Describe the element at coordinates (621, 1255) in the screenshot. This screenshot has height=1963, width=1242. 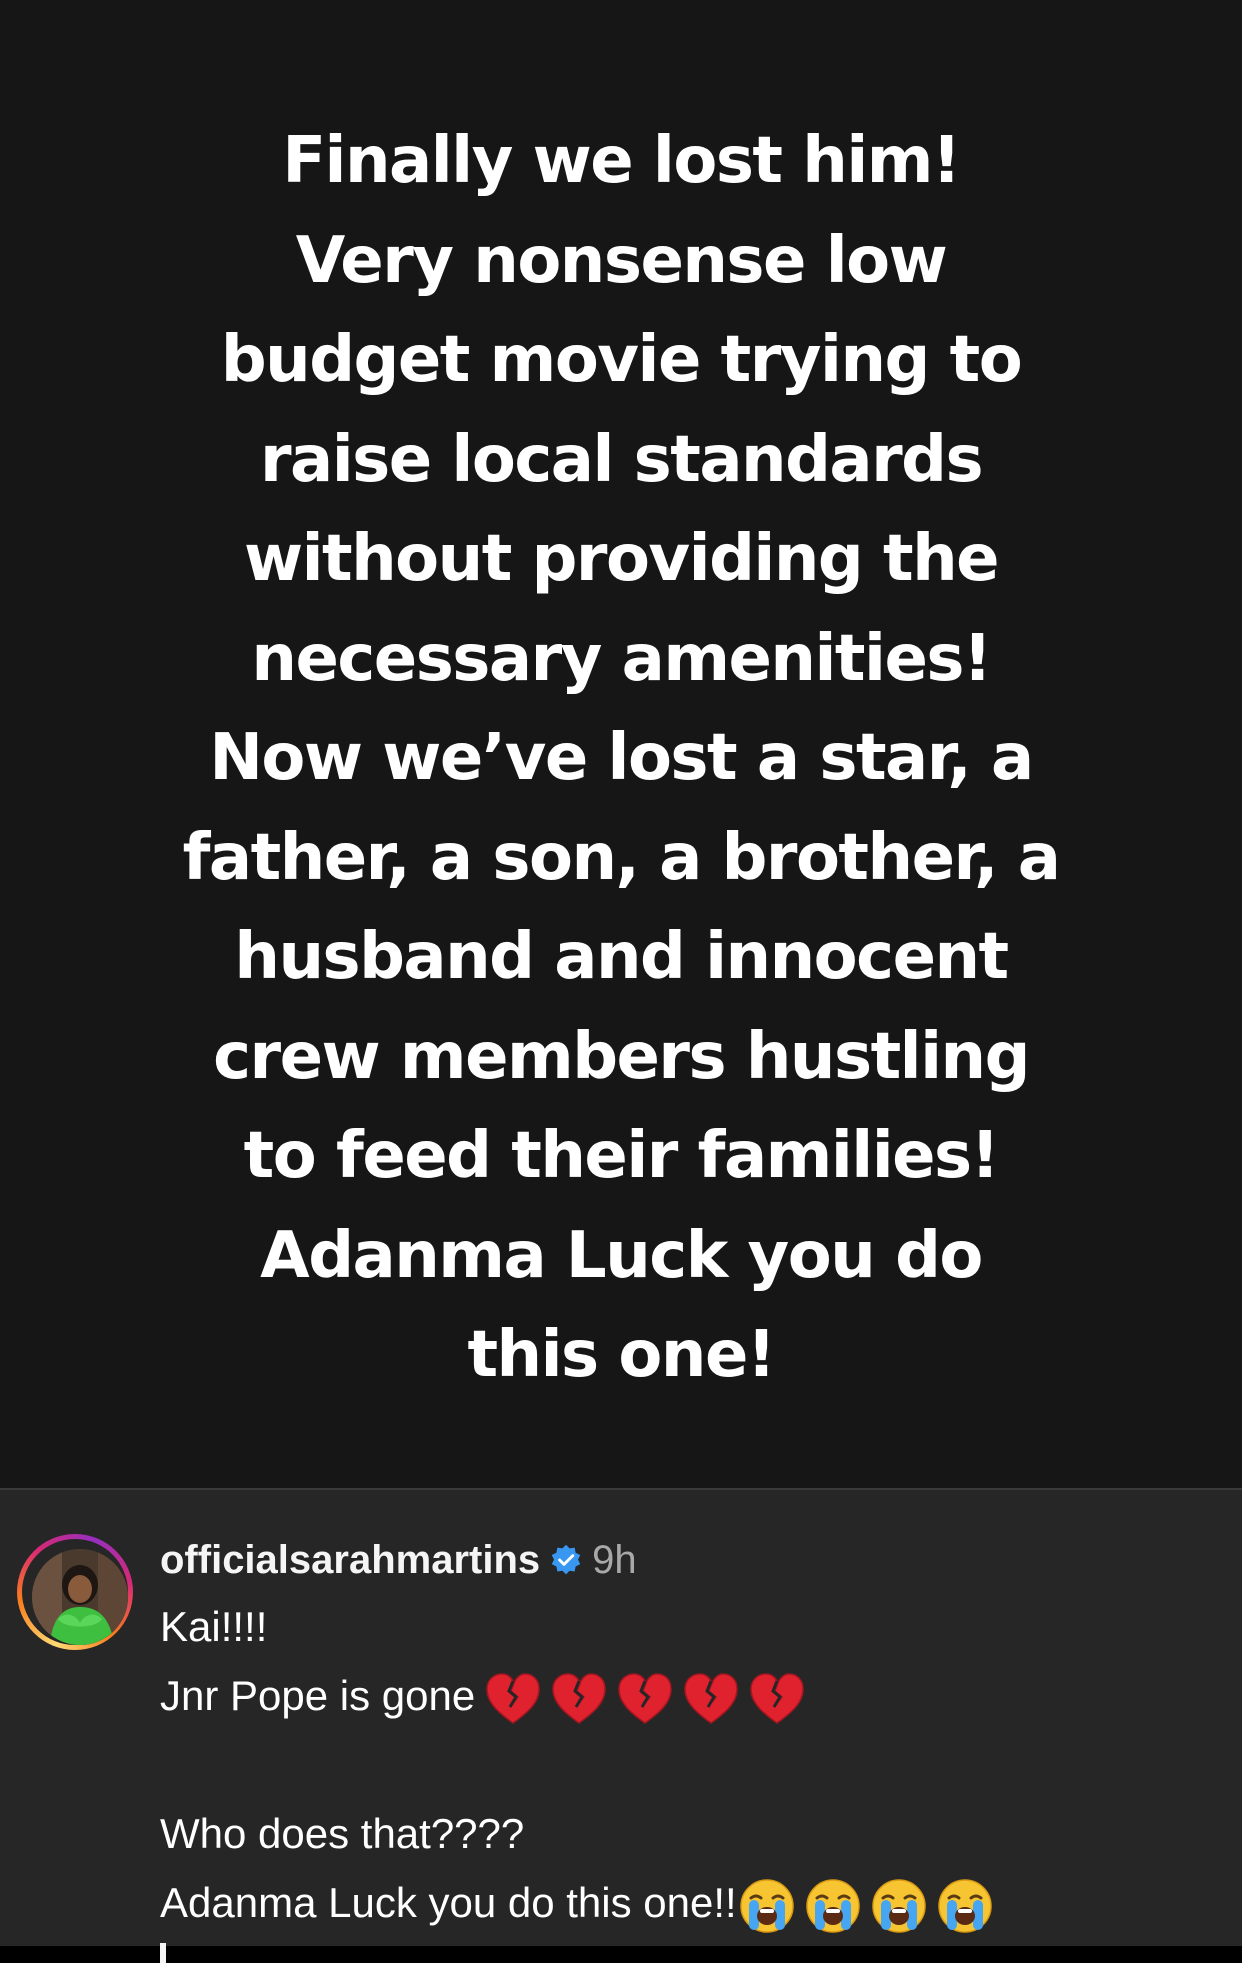
I see `story-line: Adanma Luck you do` at that location.